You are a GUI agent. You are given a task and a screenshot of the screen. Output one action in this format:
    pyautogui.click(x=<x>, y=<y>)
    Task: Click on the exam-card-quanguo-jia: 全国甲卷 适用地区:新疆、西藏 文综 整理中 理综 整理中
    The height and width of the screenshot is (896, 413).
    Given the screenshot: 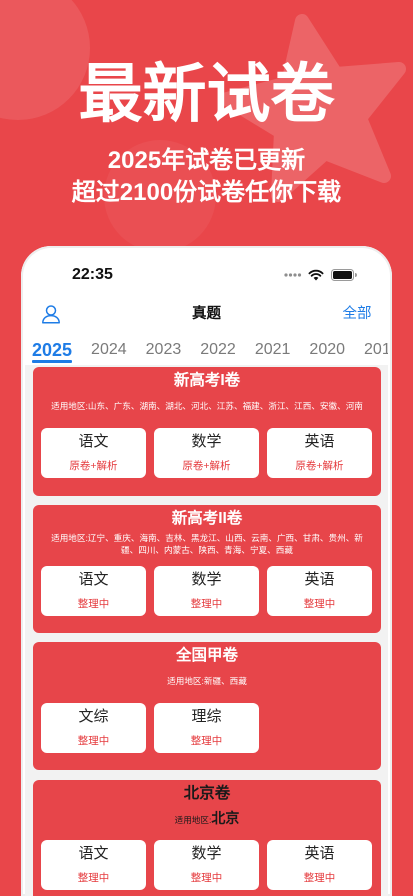 What is the action you would take?
    pyautogui.click(x=207, y=706)
    